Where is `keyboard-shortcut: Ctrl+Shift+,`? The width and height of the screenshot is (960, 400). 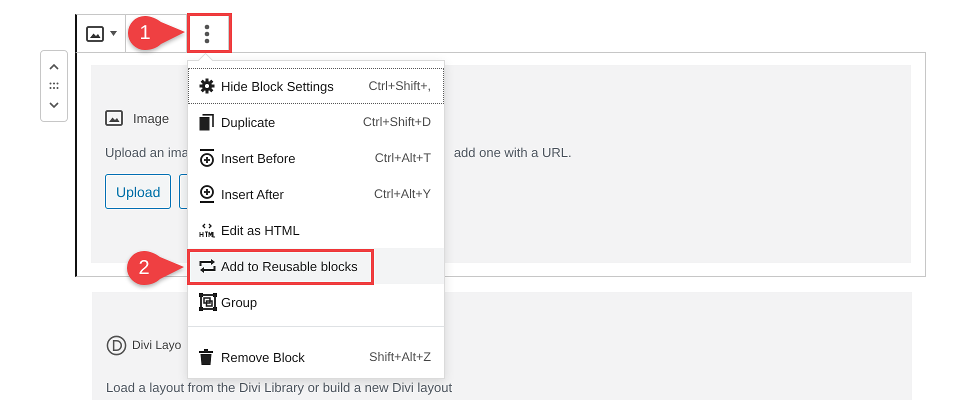
keyboard-shortcut: Ctrl+Shift+, is located at coordinates (399, 86).